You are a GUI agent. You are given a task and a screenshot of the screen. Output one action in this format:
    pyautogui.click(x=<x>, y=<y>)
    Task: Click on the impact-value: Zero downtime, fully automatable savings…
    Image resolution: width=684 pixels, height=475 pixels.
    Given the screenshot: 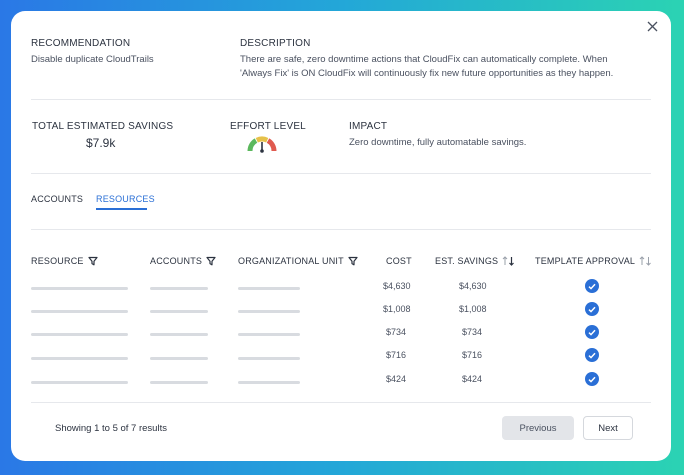 What is the action you would take?
    pyautogui.click(x=438, y=142)
    